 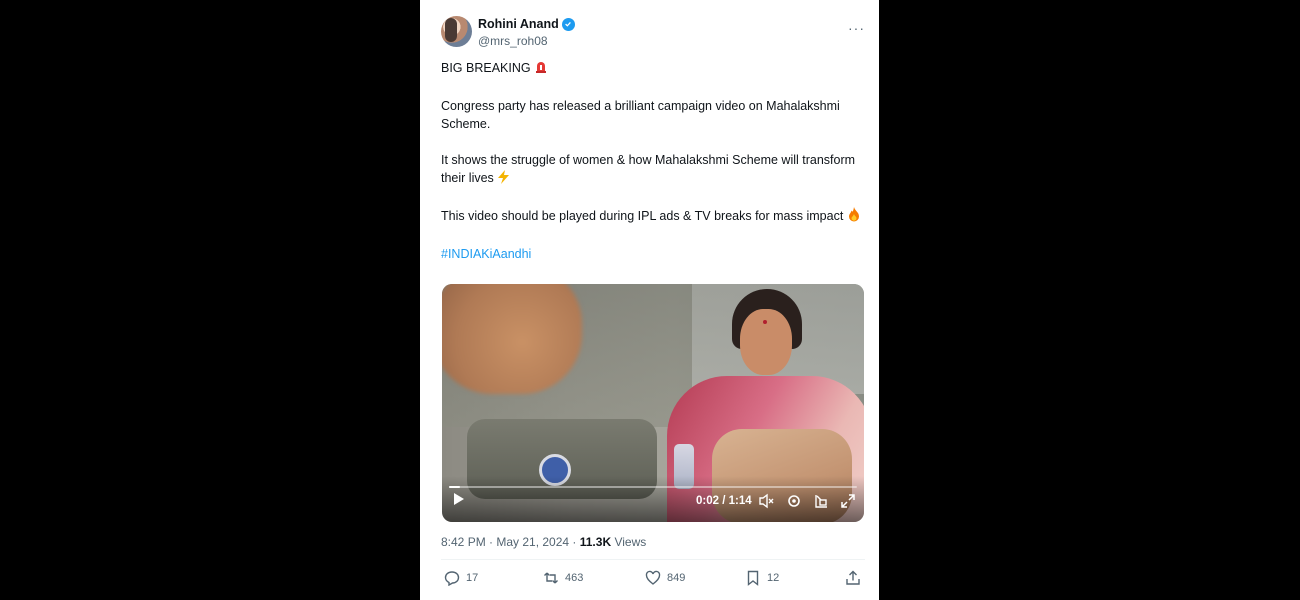 I want to click on hashtag-link: #INDIAKiAandhi, so click(x=486, y=254).